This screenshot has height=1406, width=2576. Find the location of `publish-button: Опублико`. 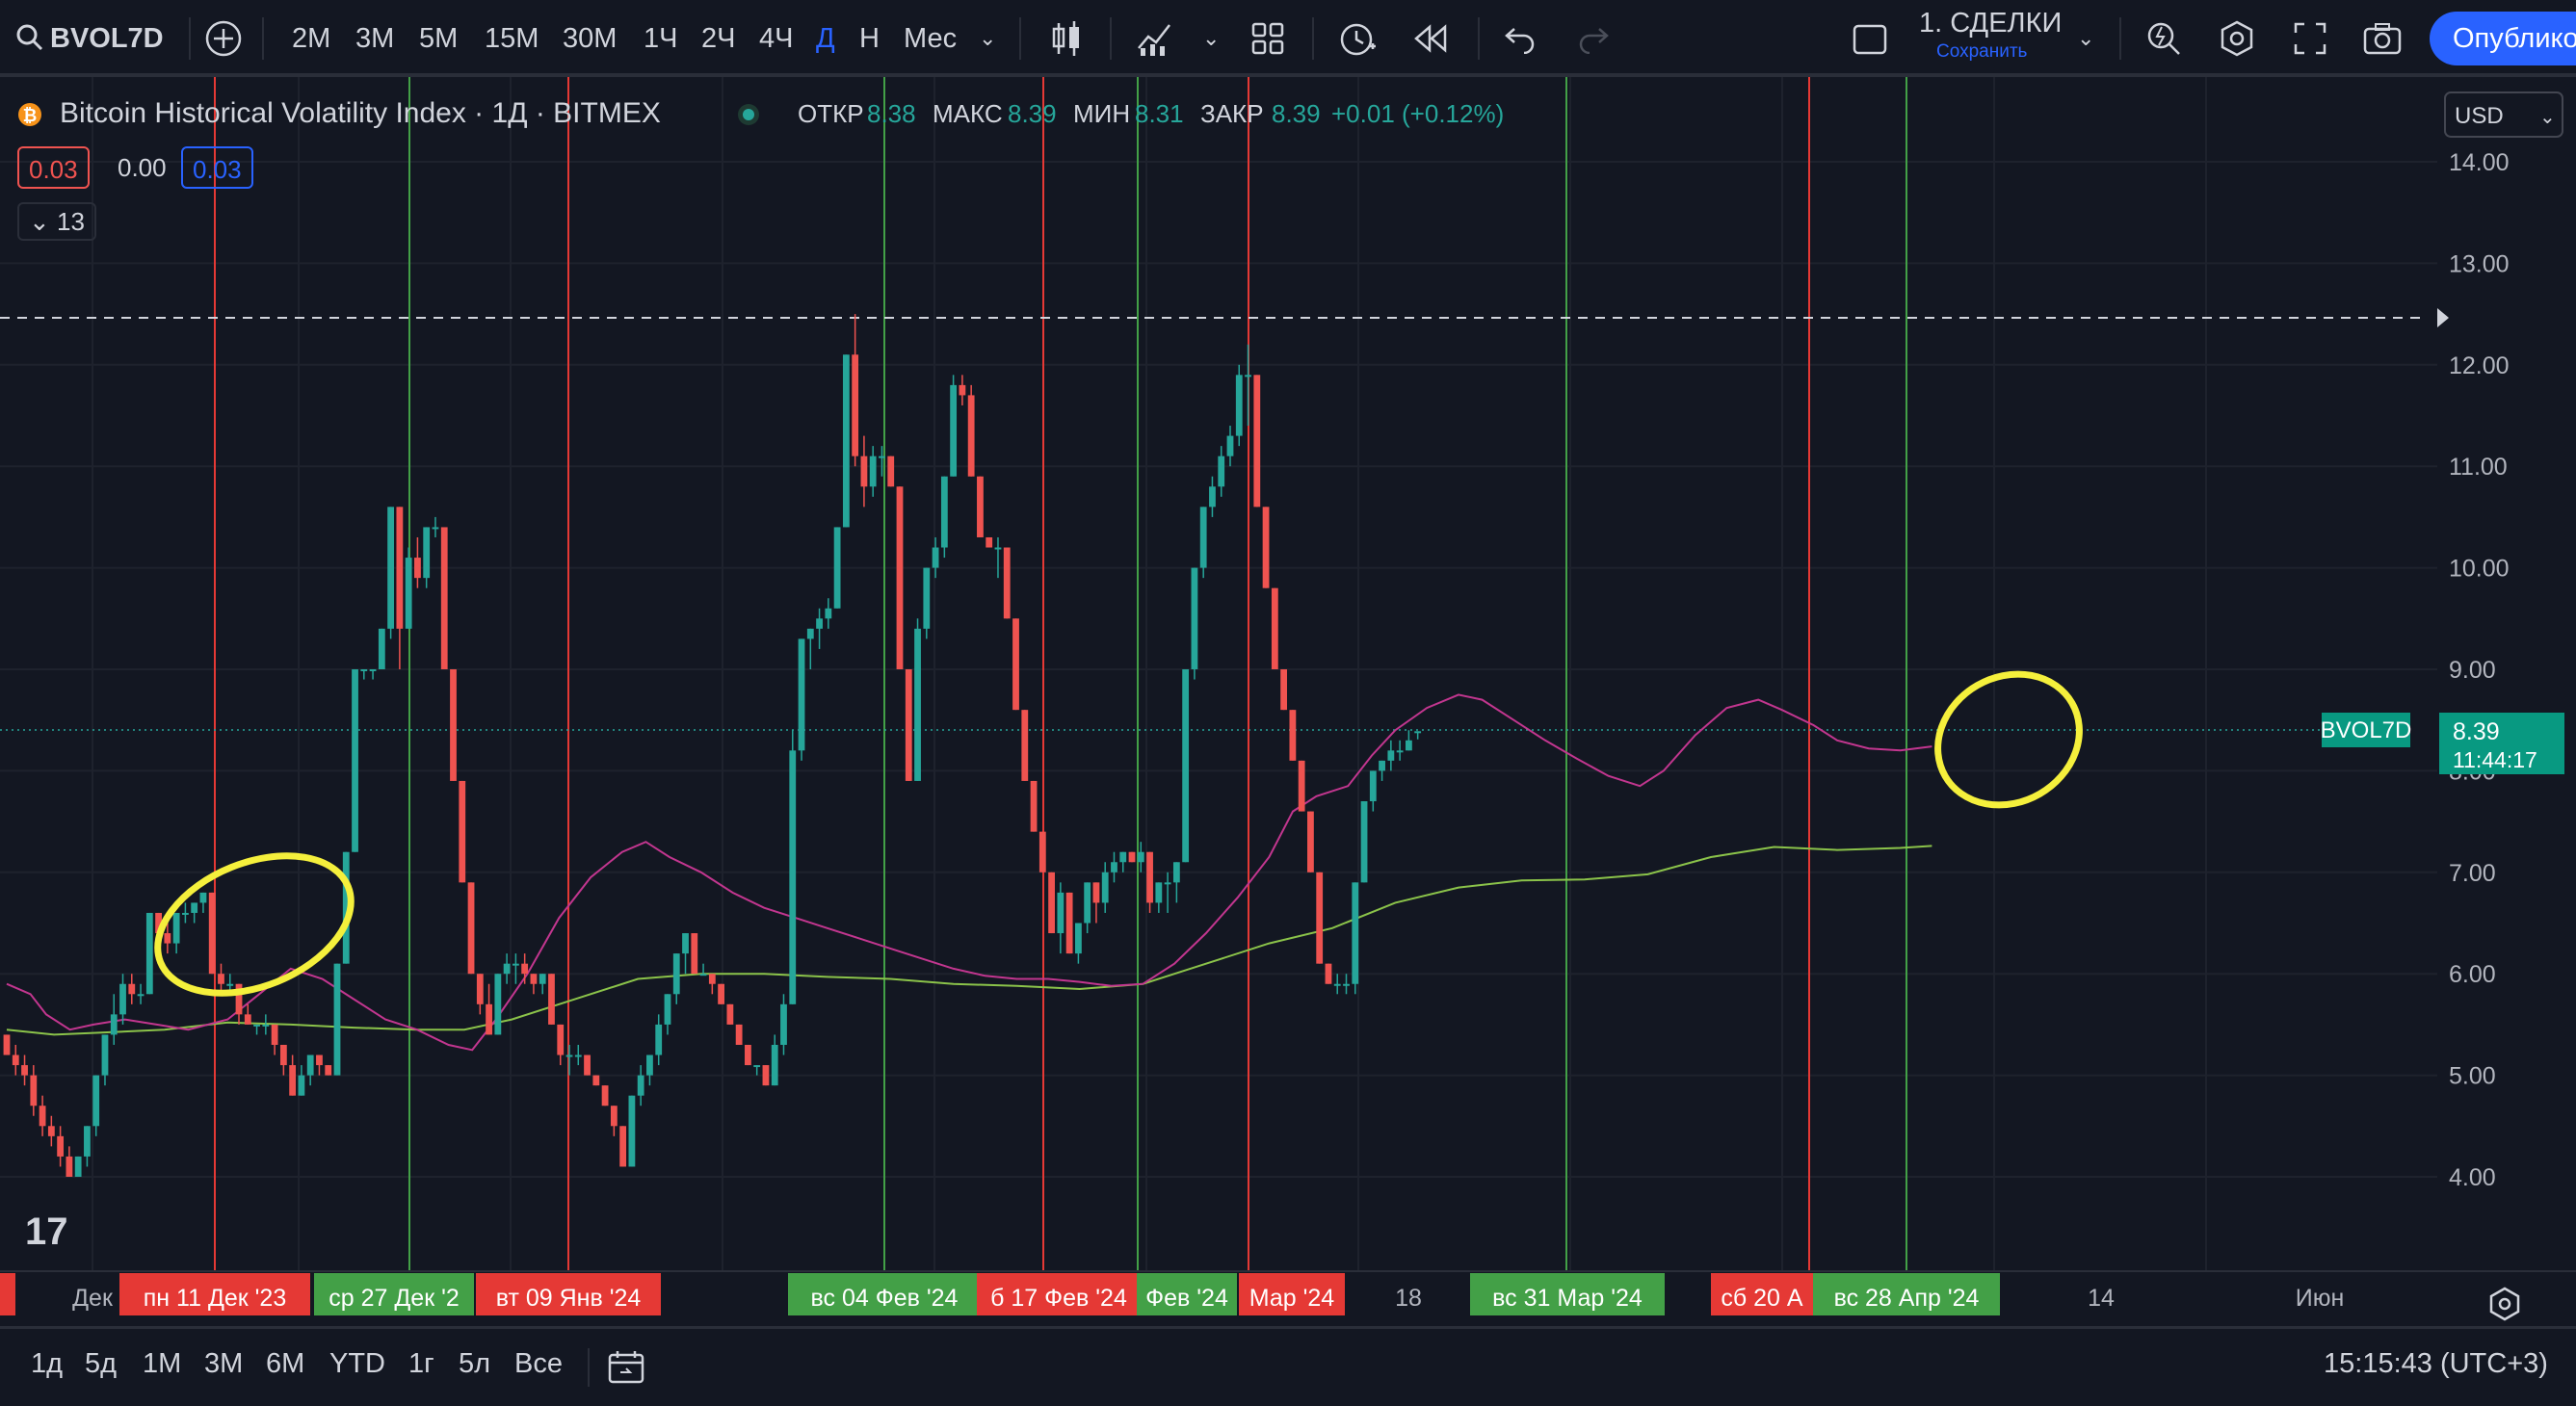

publish-button: Опублико is located at coordinates (2503, 38).